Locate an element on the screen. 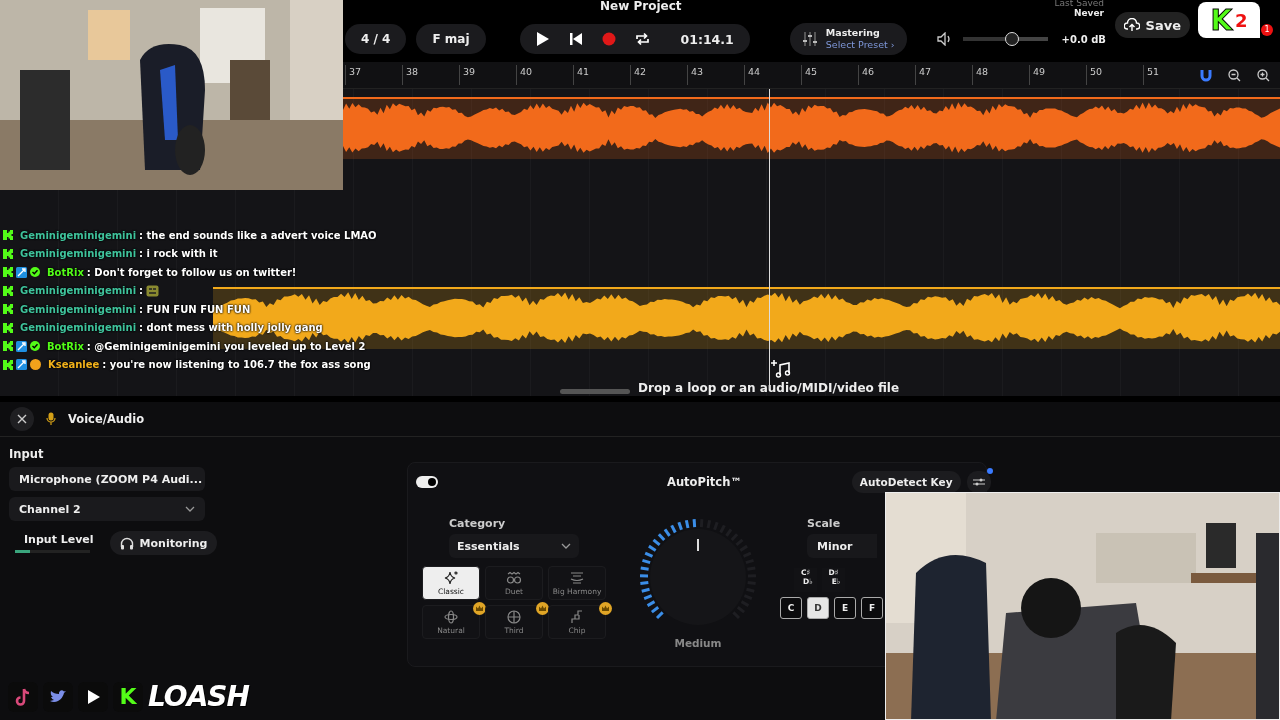 The width and height of the screenshot is (1280, 720). bar-number: 51 is located at coordinates (1171, 75).